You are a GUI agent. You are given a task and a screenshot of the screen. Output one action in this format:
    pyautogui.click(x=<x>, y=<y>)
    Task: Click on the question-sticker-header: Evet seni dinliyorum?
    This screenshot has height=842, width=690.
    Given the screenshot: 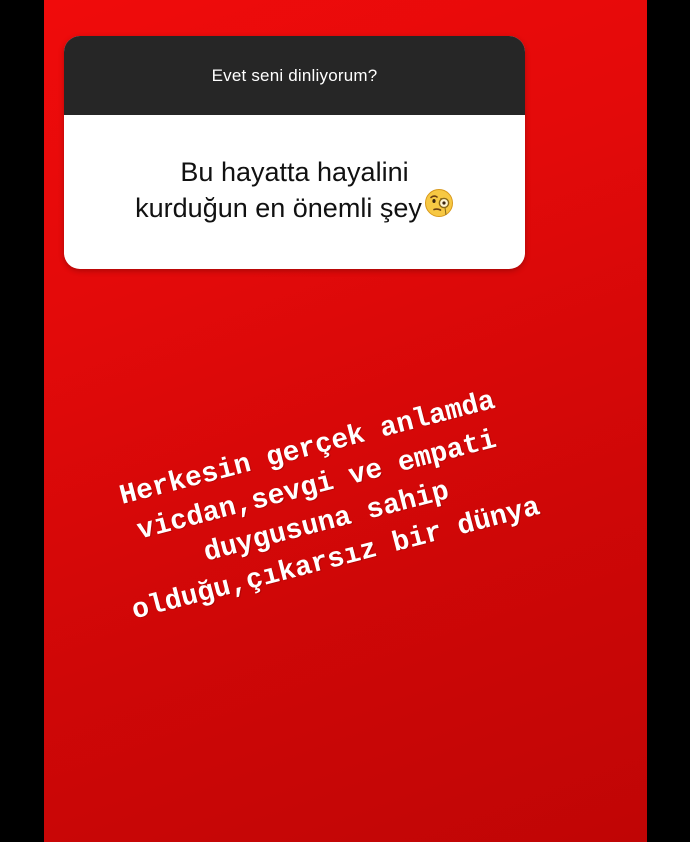 What is the action you would take?
    pyautogui.click(x=294, y=75)
    